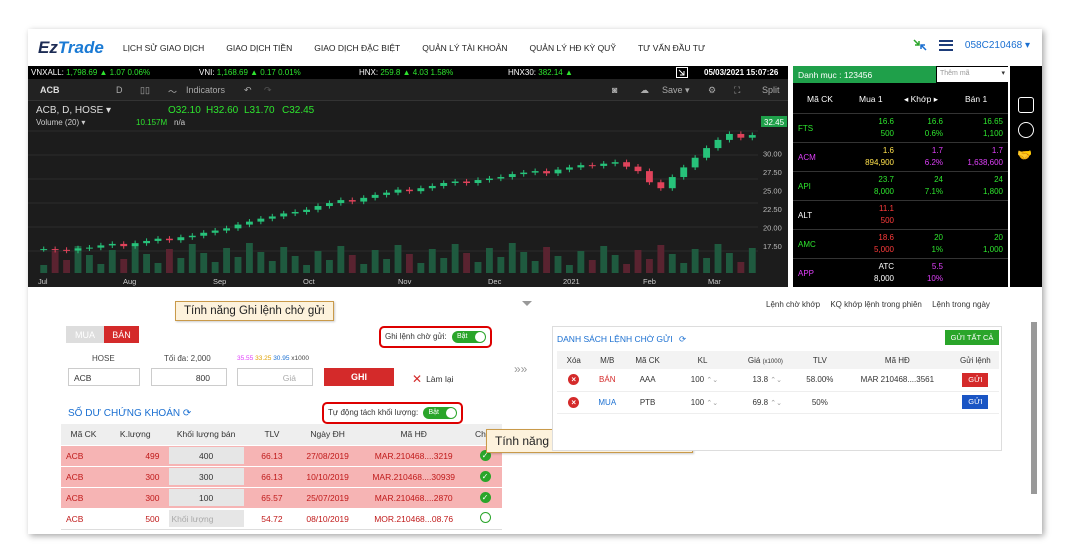 Image resolution: width=1071 pixels, height=559 pixels. What do you see at coordinates (900, 185) in the screenshot?
I see `watchlist-row: API 23.7 8,000 24 7.1% 24 1,800` at bounding box center [900, 185].